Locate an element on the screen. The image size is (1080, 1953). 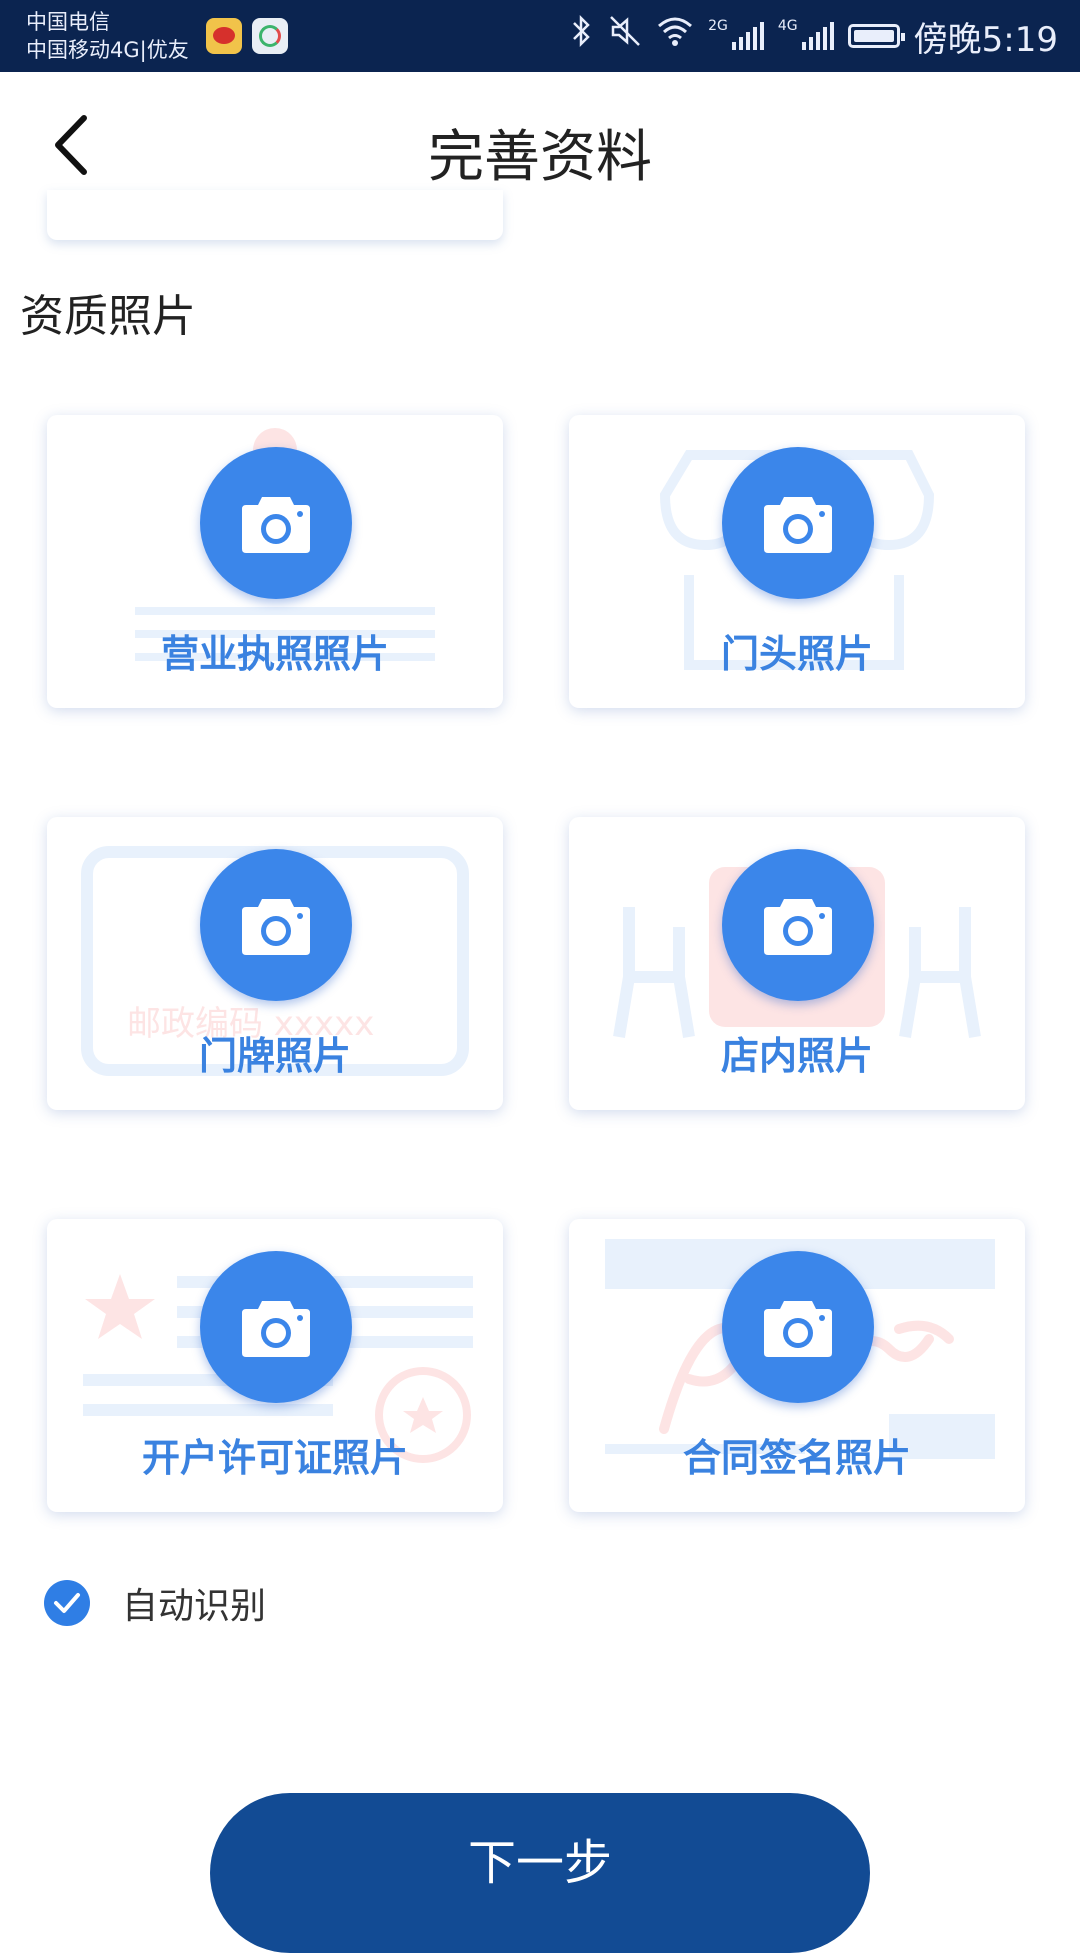
checkmark-icon is located at coordinates (67, 1603).